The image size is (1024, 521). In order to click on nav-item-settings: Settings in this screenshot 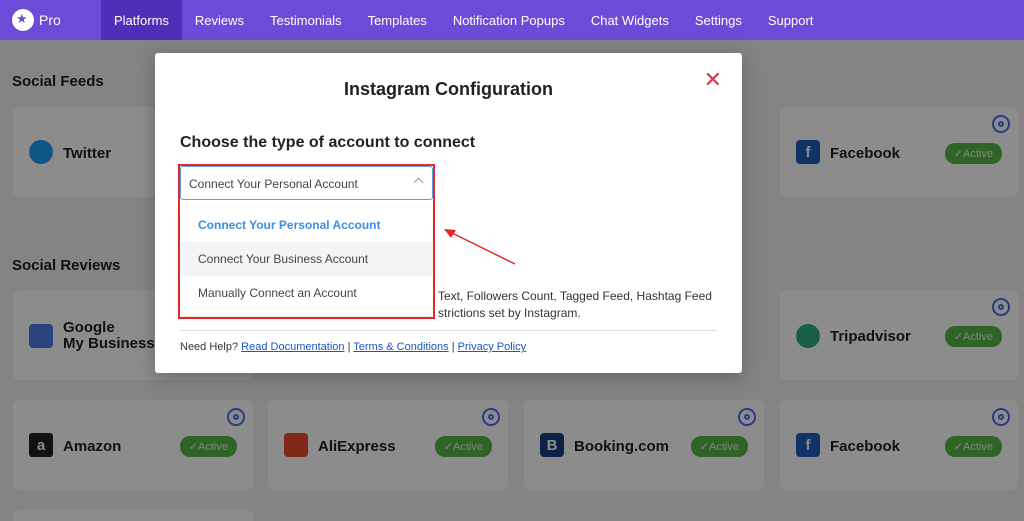, I will do `click(718, 20)`.